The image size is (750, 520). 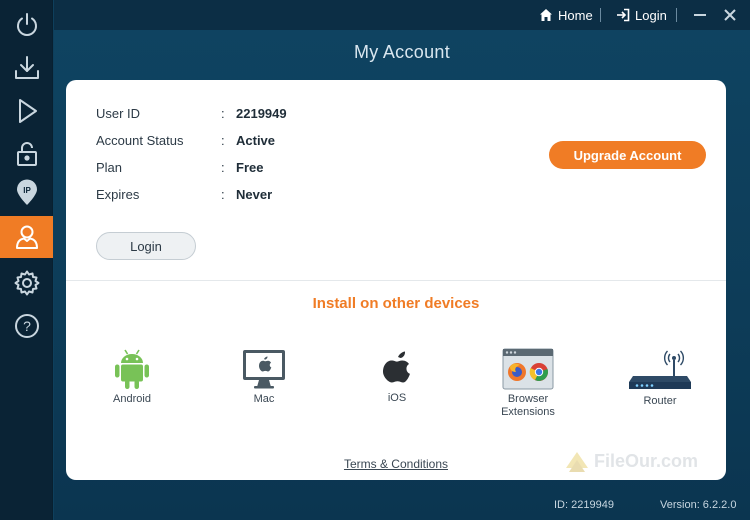 What do you see at coordinates (627, 155) in the screenshot?
I see `upgrade-account-button: Upgrade Account` at bounding box center [627, 155].